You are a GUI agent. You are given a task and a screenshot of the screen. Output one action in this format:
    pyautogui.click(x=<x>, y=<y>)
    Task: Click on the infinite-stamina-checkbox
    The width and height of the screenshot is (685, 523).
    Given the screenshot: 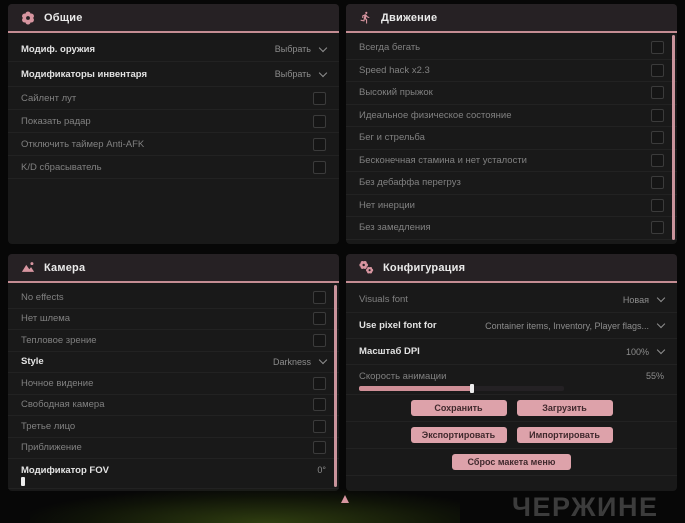 What is the action you would take?
    pyautogui.click(x=657, y=160)
    